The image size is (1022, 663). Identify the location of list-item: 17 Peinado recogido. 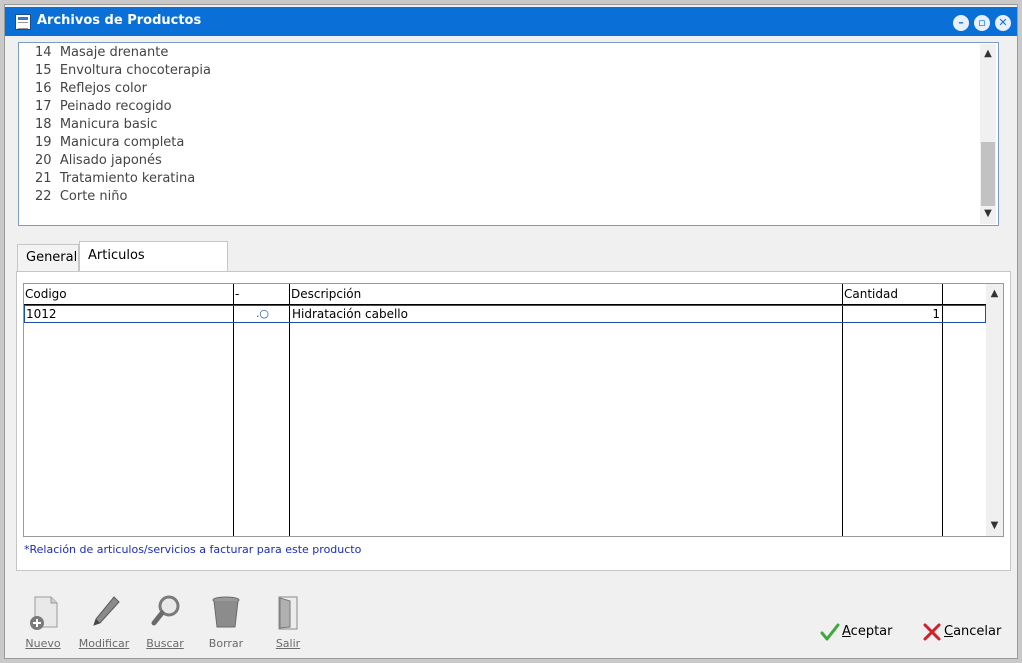
(103, 106).